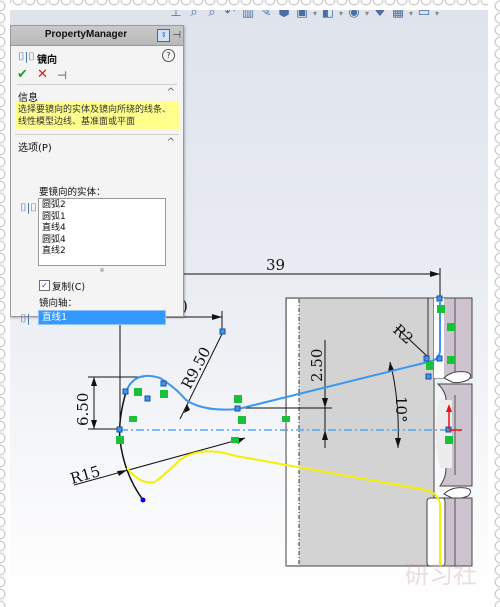  What do you see at coordinates (72, 192) in the screenshot?
I see `entities-label: 要镜向的实体：` at bounding box center [72, 192].